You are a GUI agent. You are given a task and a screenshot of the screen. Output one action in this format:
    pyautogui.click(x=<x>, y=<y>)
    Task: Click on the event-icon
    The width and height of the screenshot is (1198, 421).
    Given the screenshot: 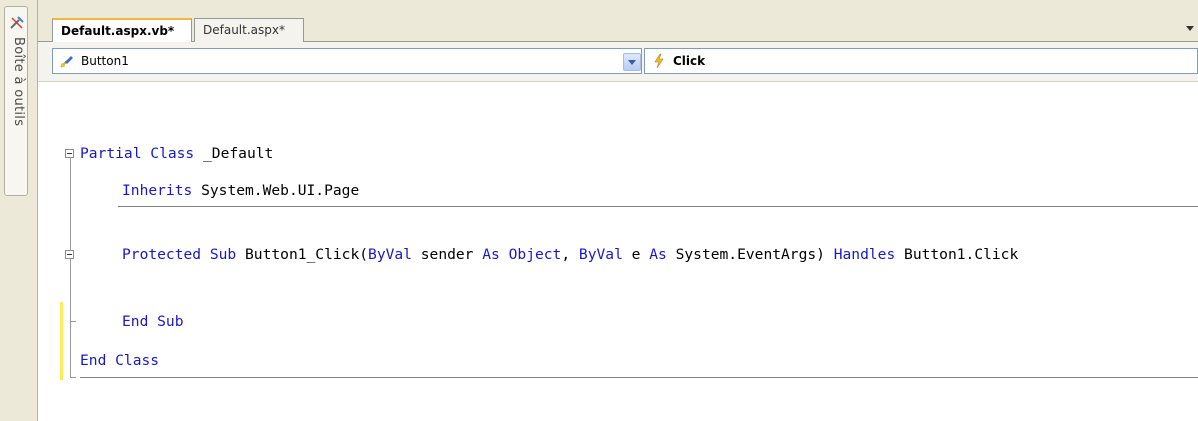 What is the action you would take?
    pyautogui.click(x=659, y=61)
    